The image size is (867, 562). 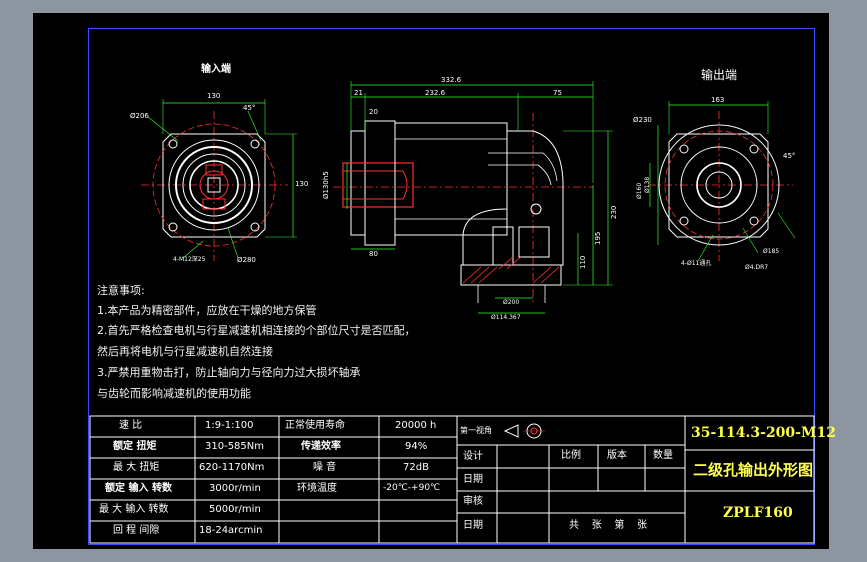 I want to click on date-label-1: 日期, so click(x=473, y=479).